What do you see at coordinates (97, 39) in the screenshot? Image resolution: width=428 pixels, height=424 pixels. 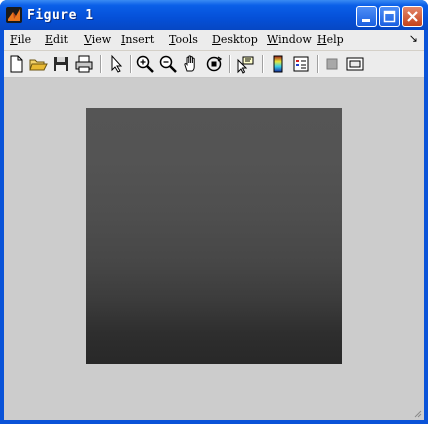 I see `menu-view: View` at bounding box center [97, 39].